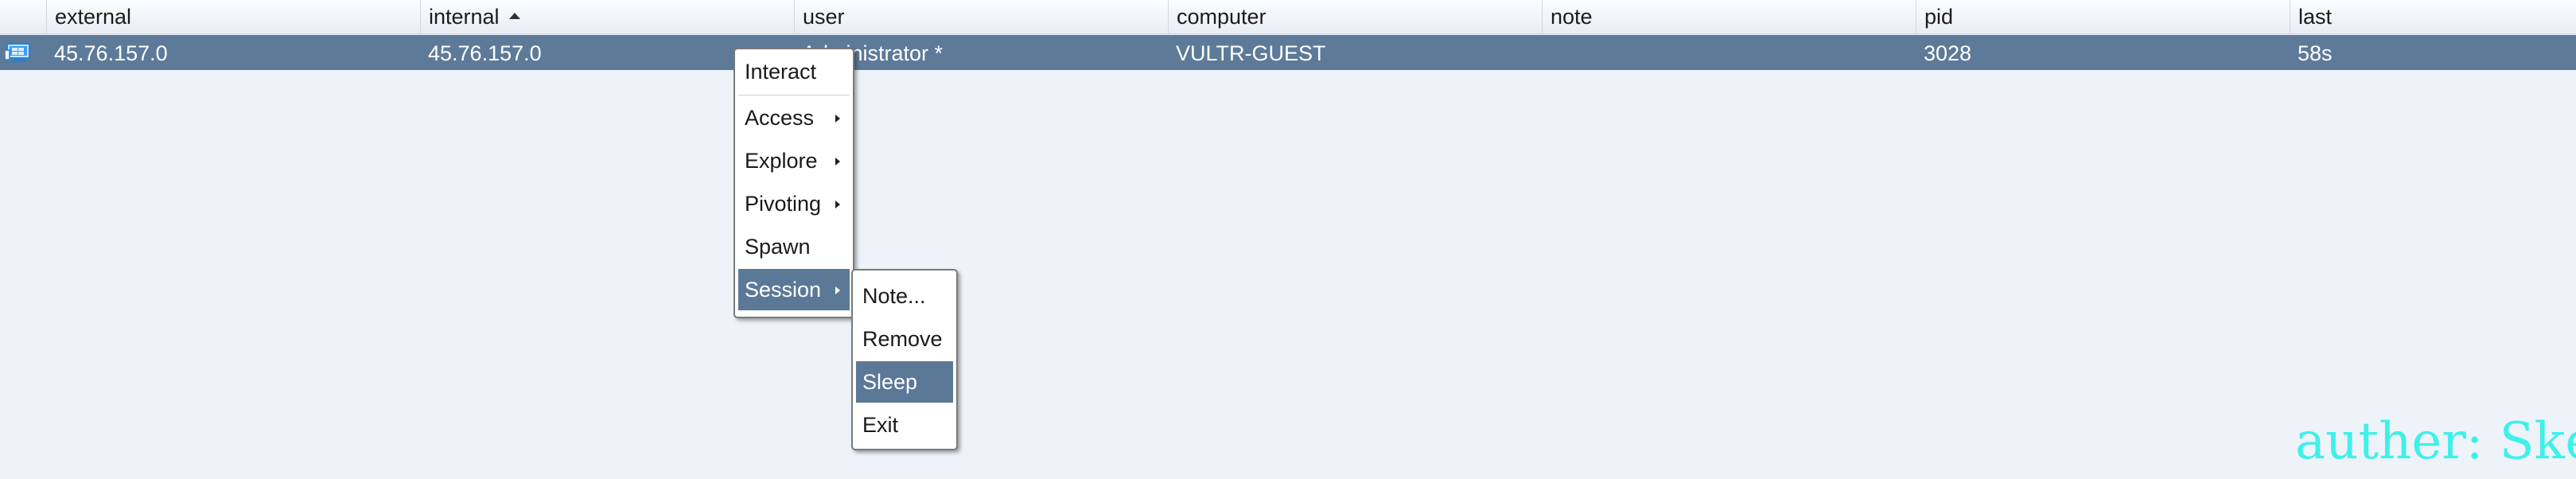 The image size is (2576, 479). I want to click on menu-item-label: Access, so click(780, 118).